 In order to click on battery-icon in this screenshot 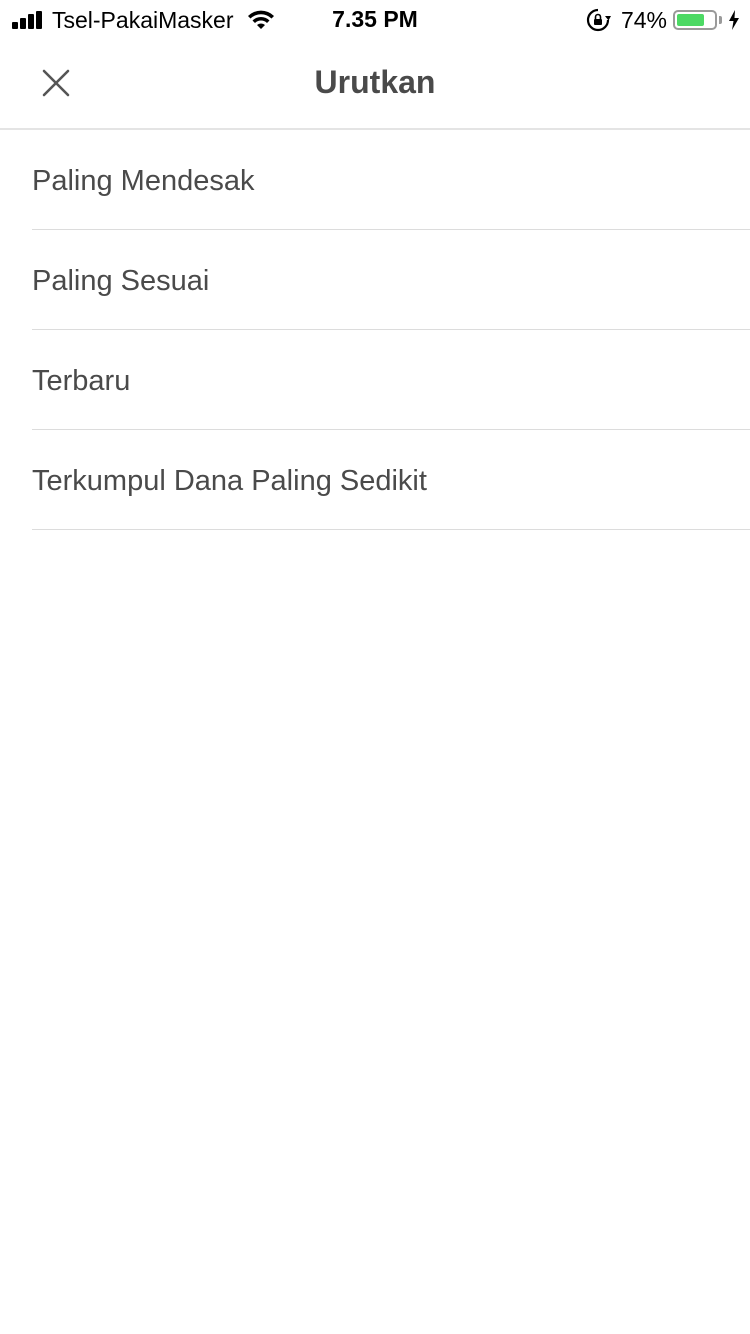, I will do `click(695, 20)`.